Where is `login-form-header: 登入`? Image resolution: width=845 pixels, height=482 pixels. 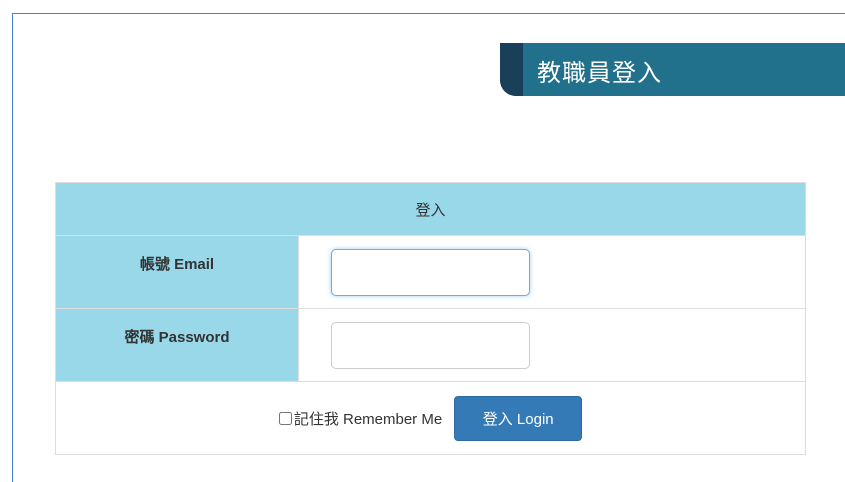
login-form-header: 登入 is located at coordinates (430, 209).